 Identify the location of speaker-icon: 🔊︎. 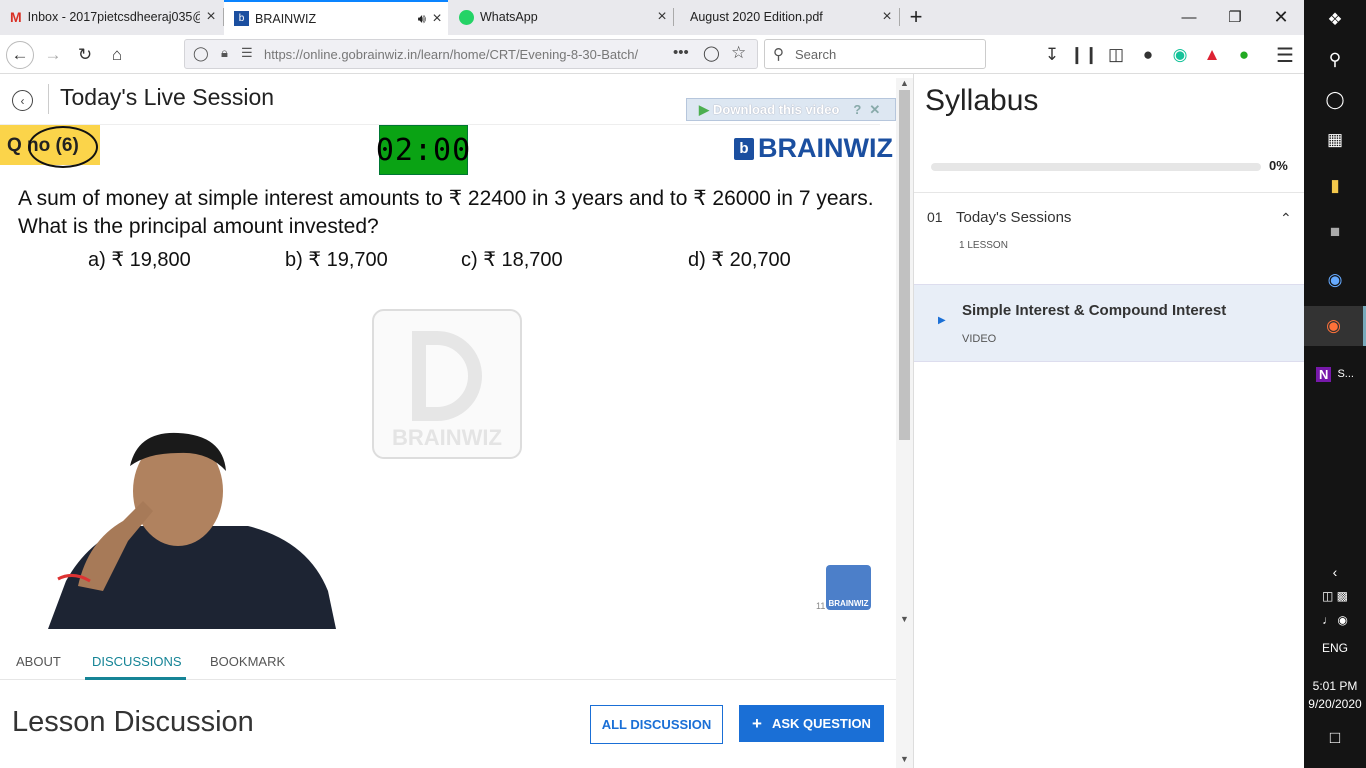
(422, 19).